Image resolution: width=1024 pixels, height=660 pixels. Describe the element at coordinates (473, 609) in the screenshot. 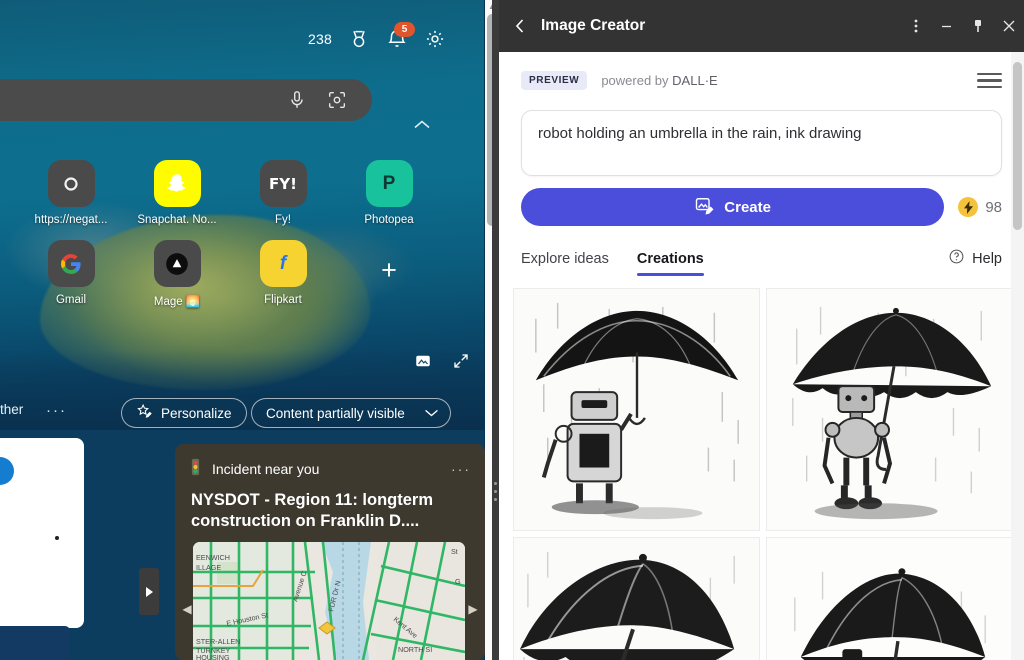

I see `map-next-button: ▶` at that location.